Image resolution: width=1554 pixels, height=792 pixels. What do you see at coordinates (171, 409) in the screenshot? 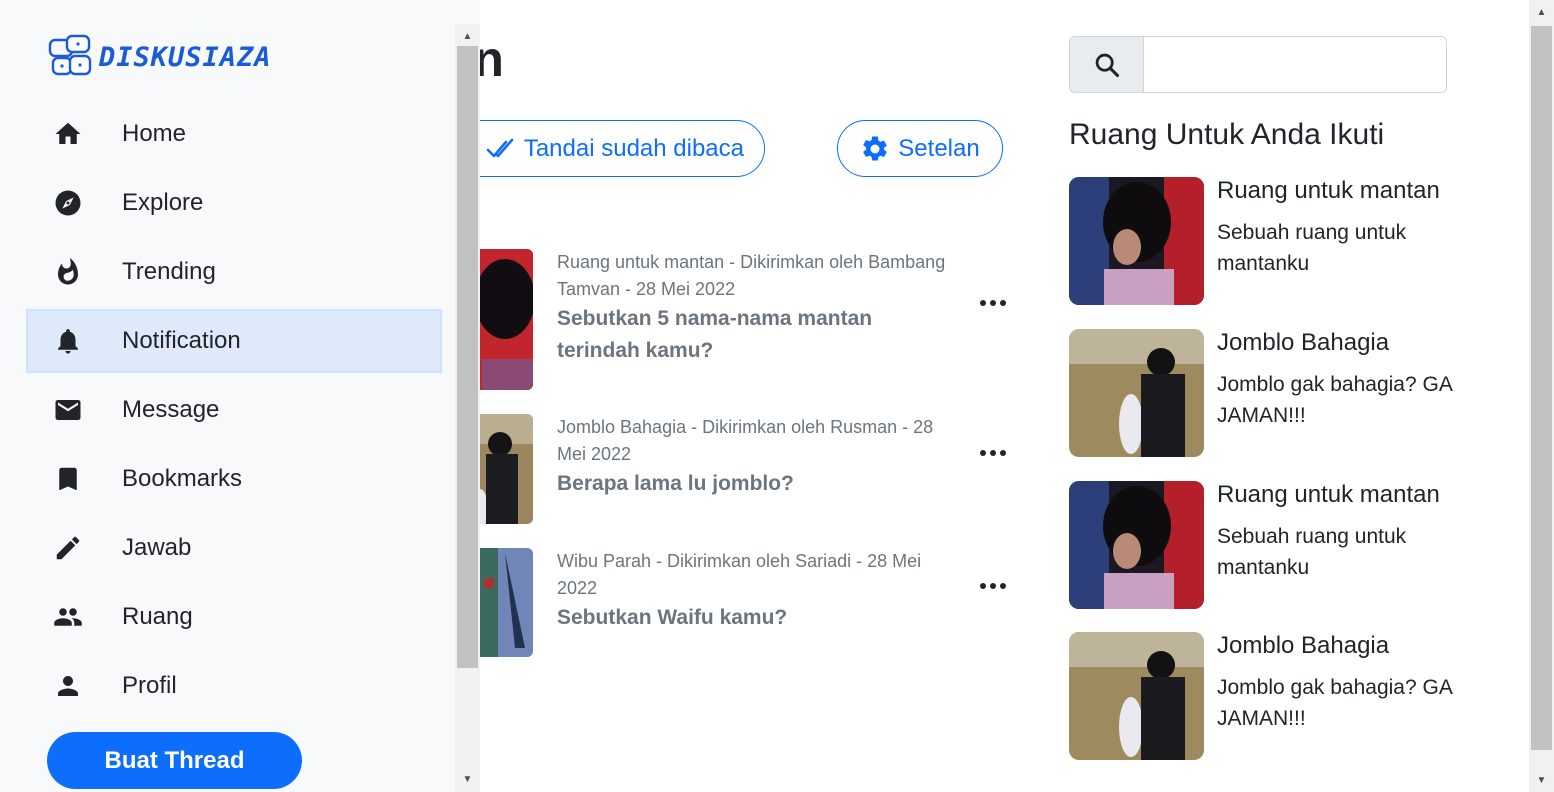
I see `sidebar-item-label: Message` at bounding box center [171, 409].